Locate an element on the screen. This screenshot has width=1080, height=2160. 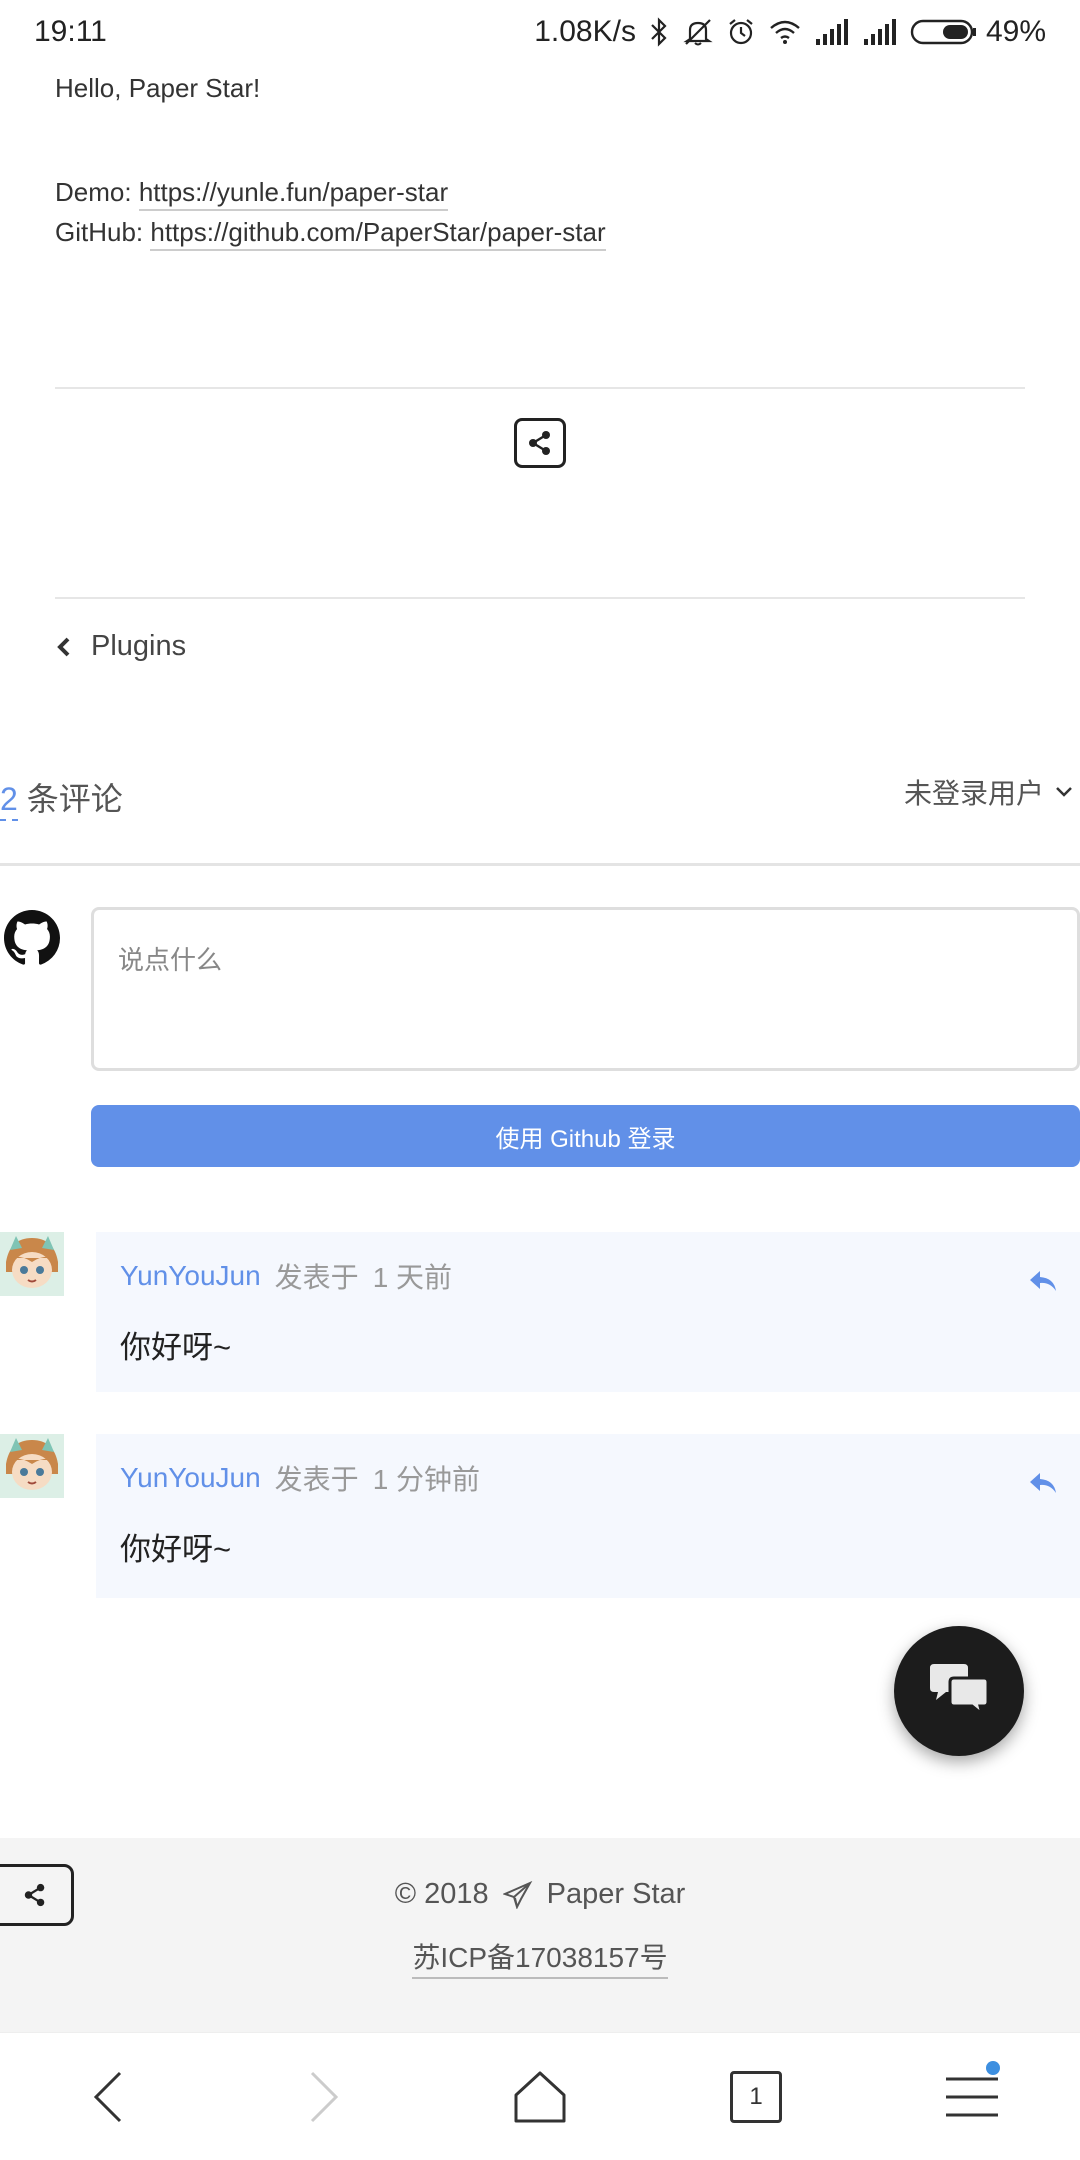
tabs-button: 1 is located at coordinates (756, 2097).